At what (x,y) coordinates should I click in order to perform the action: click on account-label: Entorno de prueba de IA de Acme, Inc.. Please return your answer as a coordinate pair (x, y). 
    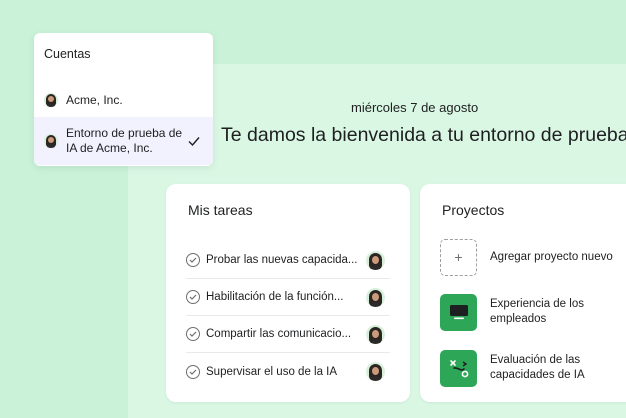
    Looking at the image, I should click on (124, 140).